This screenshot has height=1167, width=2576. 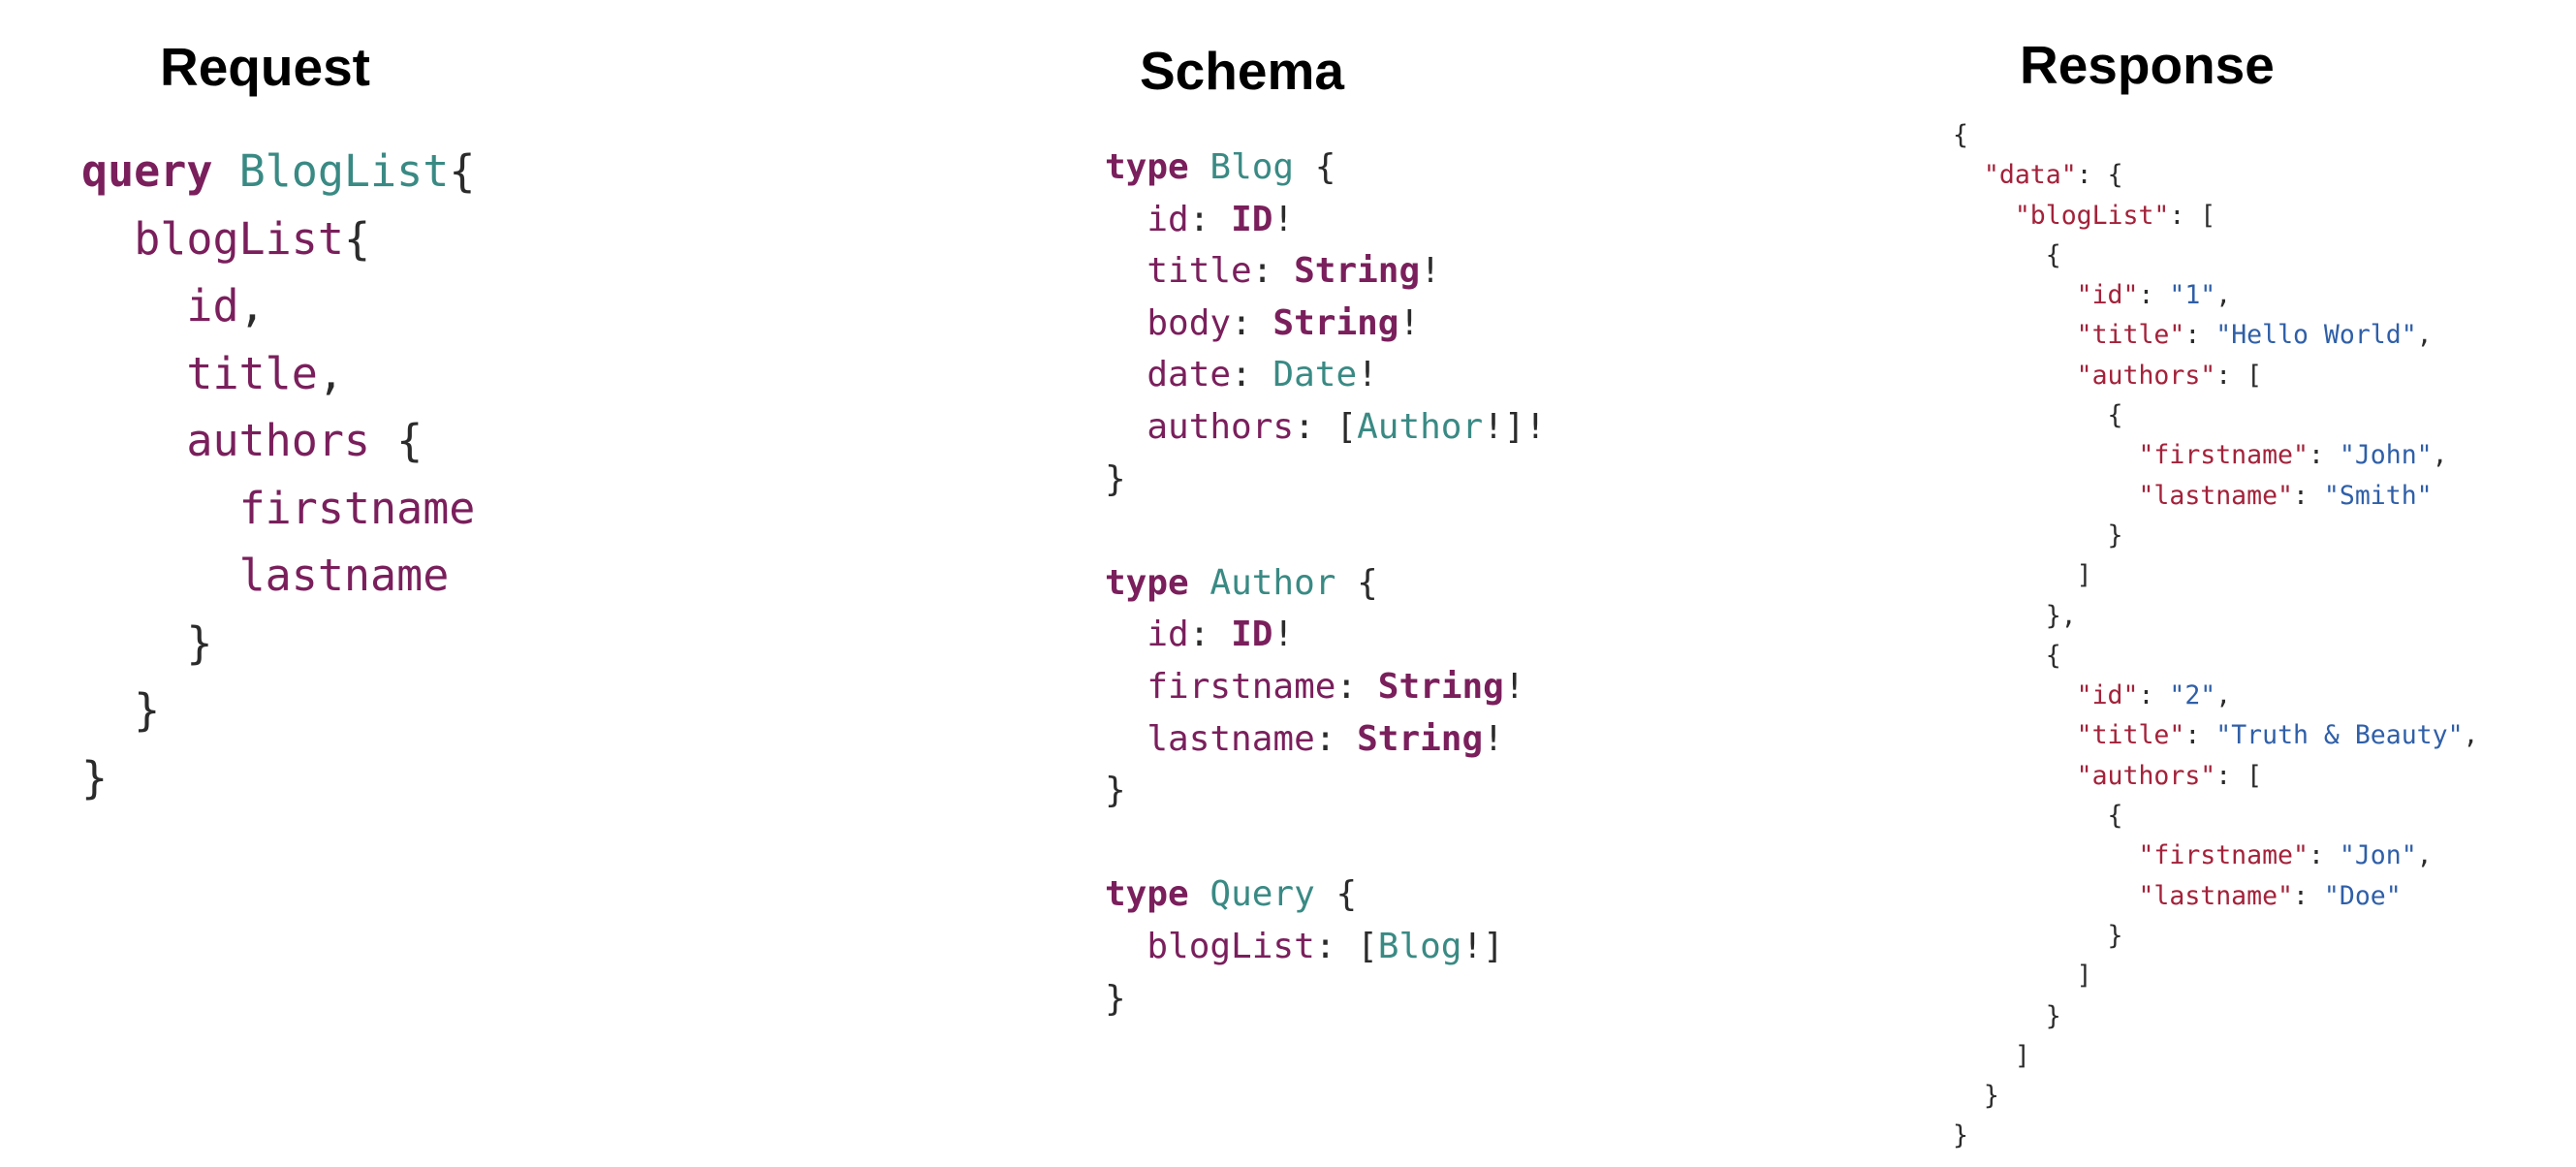 What do you see at coordinates (278, 509) in the screenshot?
I see `request-code-line: firstname` at bounding box center [278, 509].